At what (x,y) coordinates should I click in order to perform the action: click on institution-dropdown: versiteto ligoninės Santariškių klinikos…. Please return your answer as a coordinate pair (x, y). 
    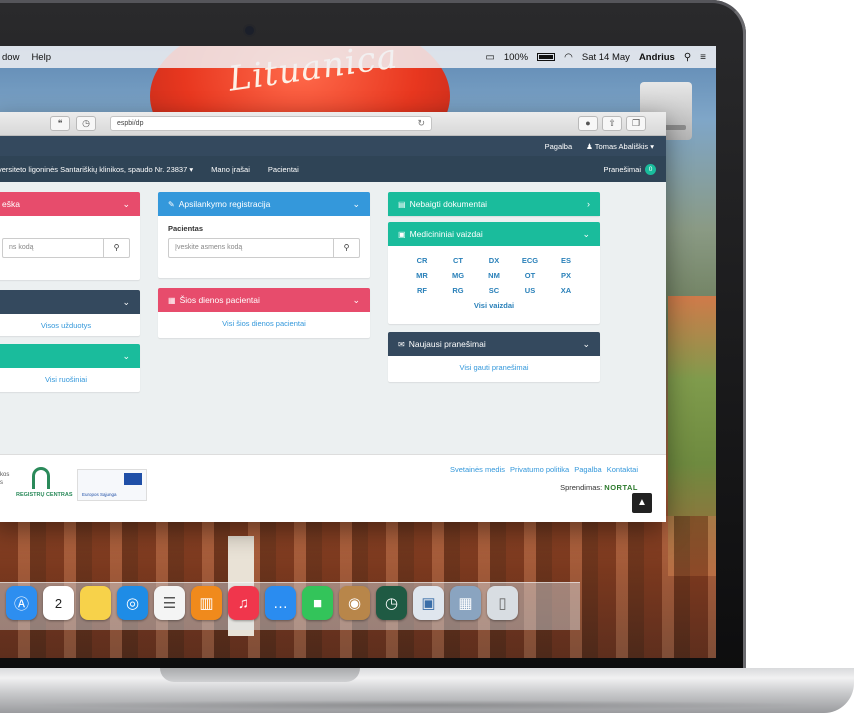
    Looking at the image, I should click on (96, 169).